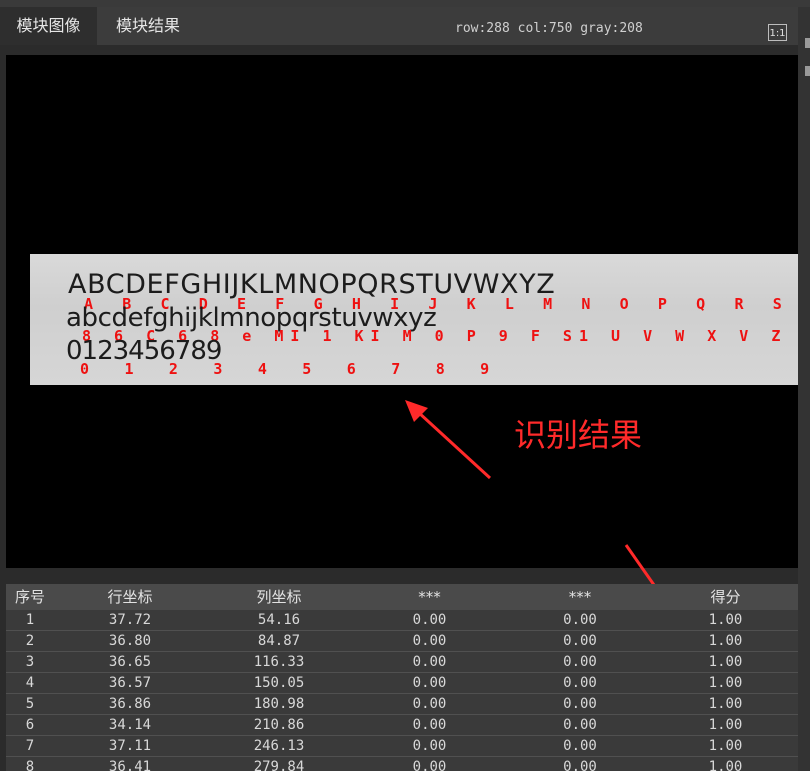  What do you see at coordinates (30, 662) in the screenshot?
I see `cell-index: 3` at bounding box center [30, 662].